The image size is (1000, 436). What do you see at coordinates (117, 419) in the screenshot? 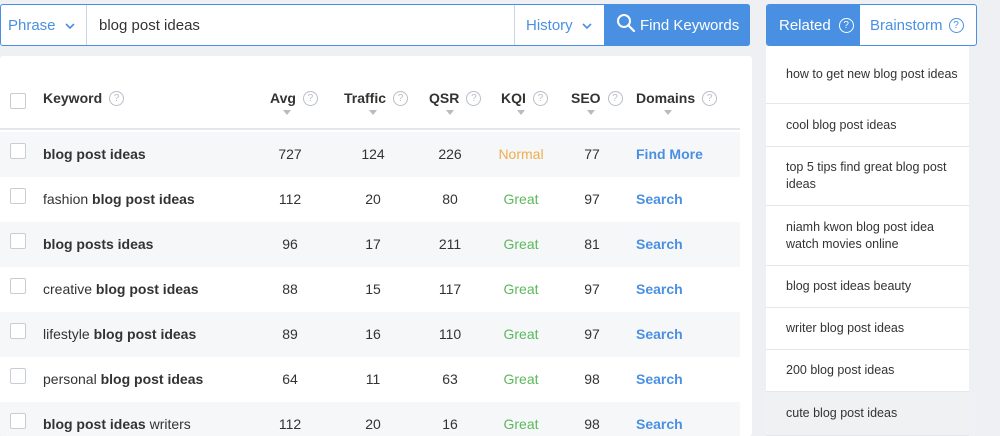
I see `keyword-cell: blog post ideas writers` at bounding box center [117, 419].